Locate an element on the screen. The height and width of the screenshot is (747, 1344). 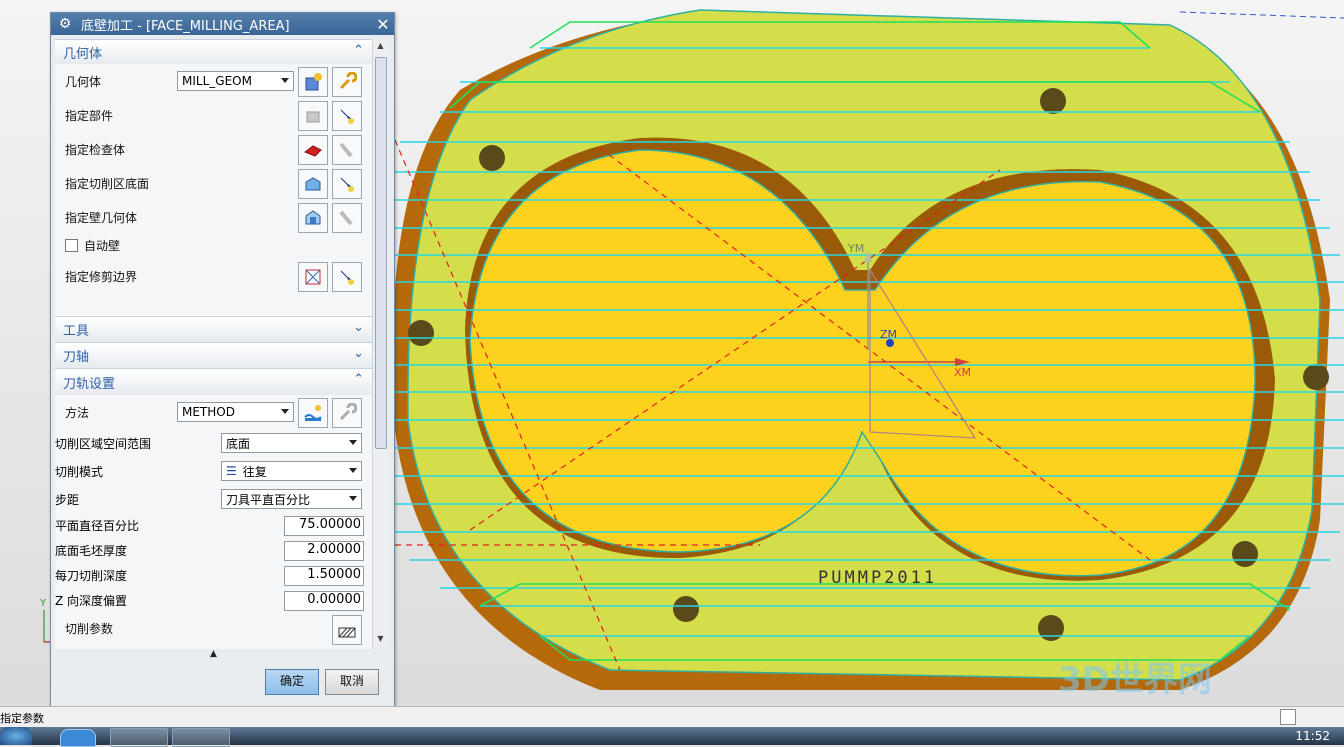
specify-wall-row: 指定壁几何体 is located at coordinates (213, 217).